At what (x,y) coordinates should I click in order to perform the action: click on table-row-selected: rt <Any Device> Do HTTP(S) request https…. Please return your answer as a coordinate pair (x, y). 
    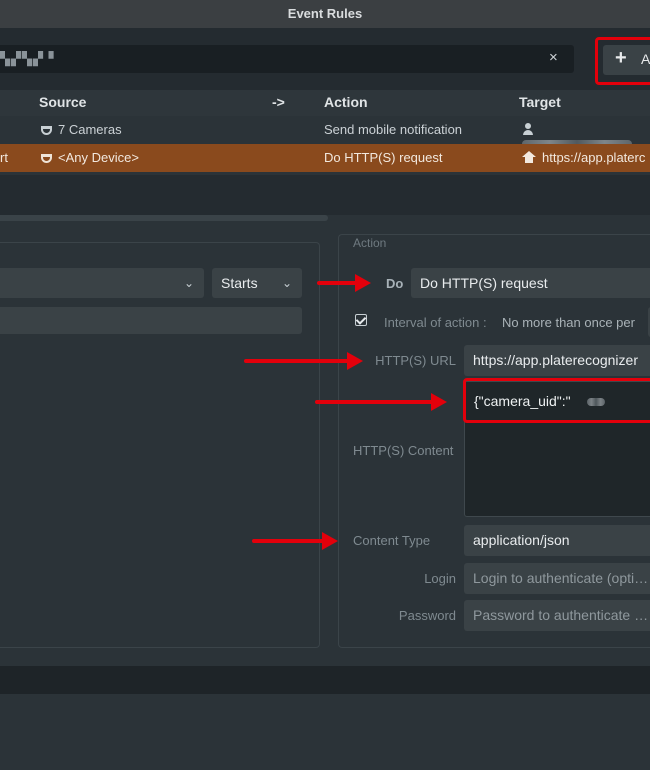
    Looking at the image, I should click on (325, 158).